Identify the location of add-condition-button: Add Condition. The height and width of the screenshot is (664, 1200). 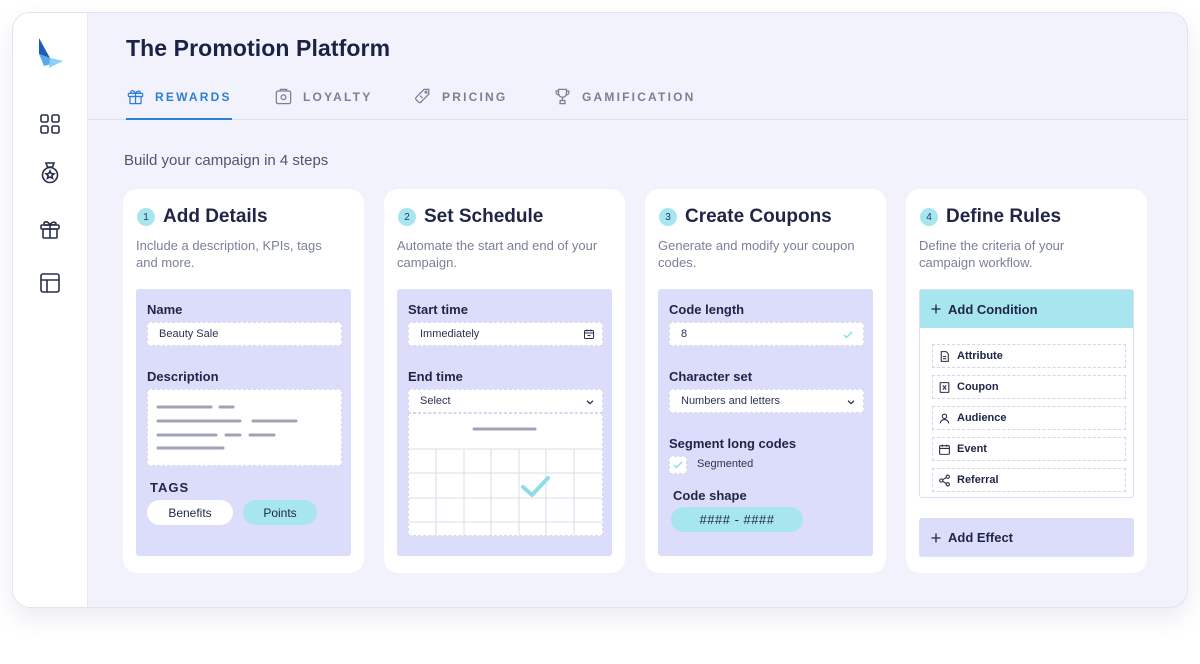
(1026, 309).